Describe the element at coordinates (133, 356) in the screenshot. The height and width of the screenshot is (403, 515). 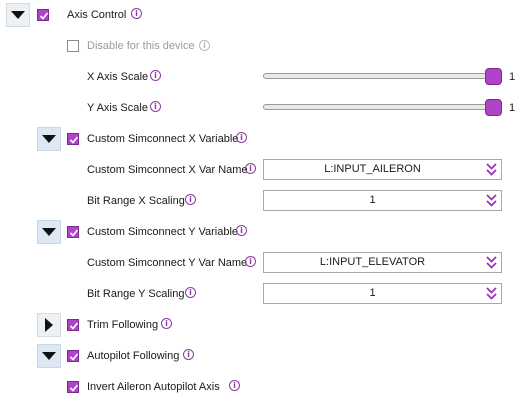
I see `autopilot-following-label: Autopilot Following` at that location.